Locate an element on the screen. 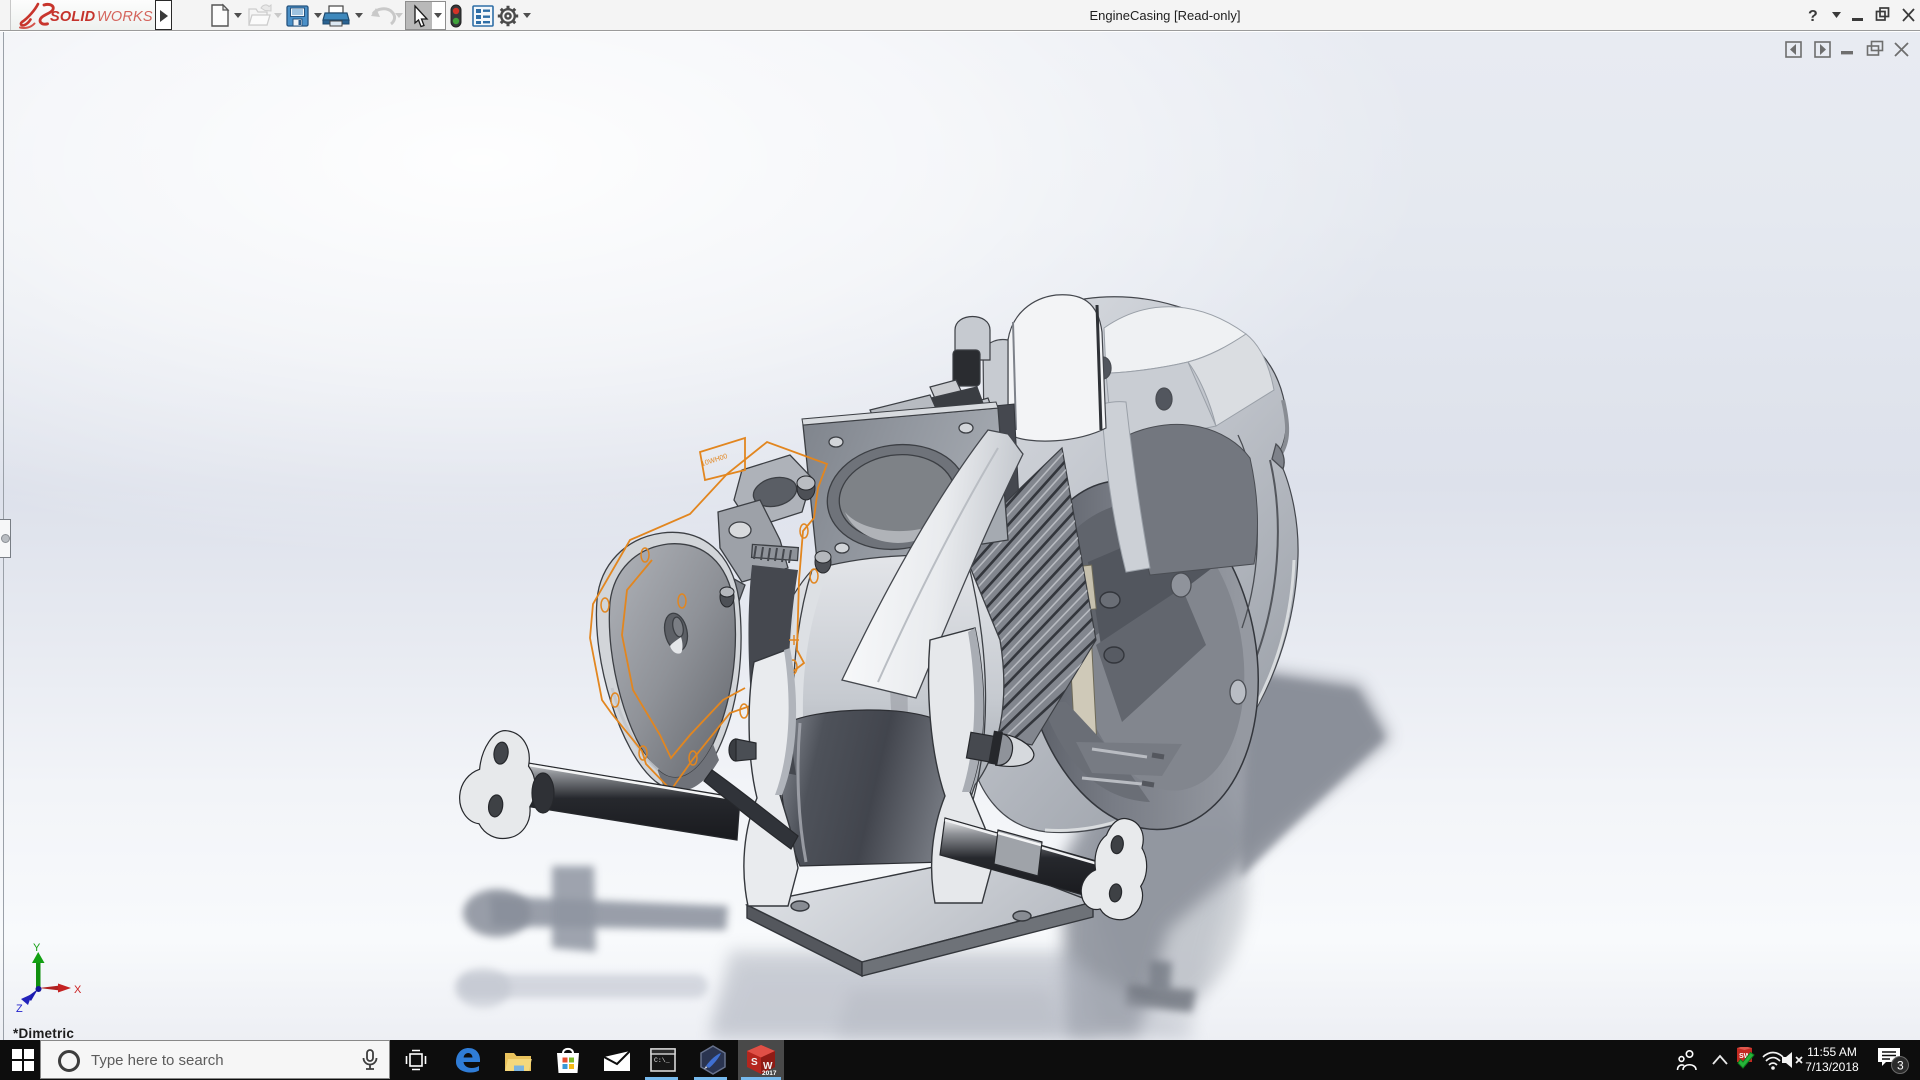 The image size is (1920, 1080). svg-text: C:\_ is located at coordinates (662, 1060).